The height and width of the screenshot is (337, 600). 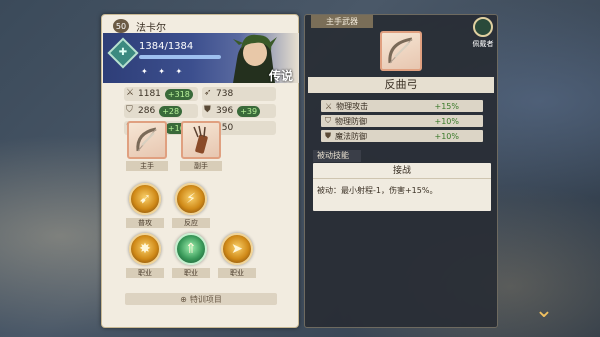 What do you see at coordinates (161, 94) in the screenshot?
I see `stat-attack: ⚔ 1181 +318` at bounding box center [161, 94].